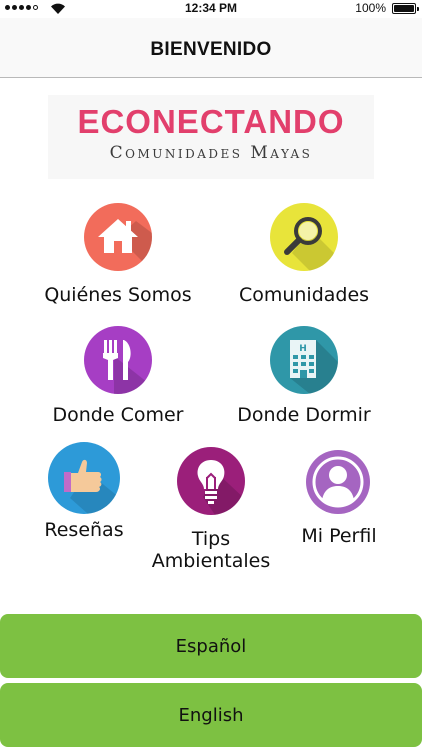 Image resolution: width=422 pixels, height=750 pixels. I want to click on page-title: BIENVENIDO, so click(211, 49).